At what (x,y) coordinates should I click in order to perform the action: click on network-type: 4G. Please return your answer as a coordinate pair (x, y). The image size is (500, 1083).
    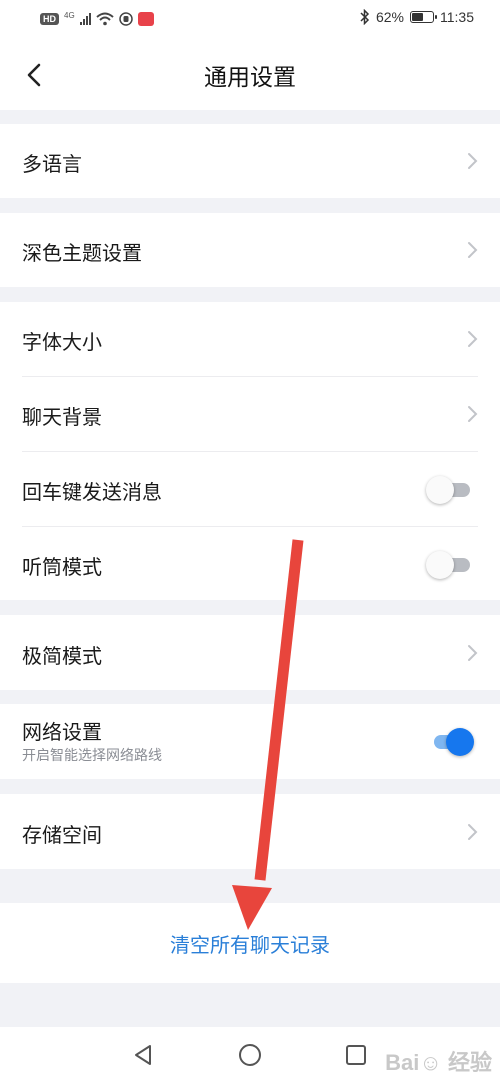
    Looking at the image, I should click on (69, 15).